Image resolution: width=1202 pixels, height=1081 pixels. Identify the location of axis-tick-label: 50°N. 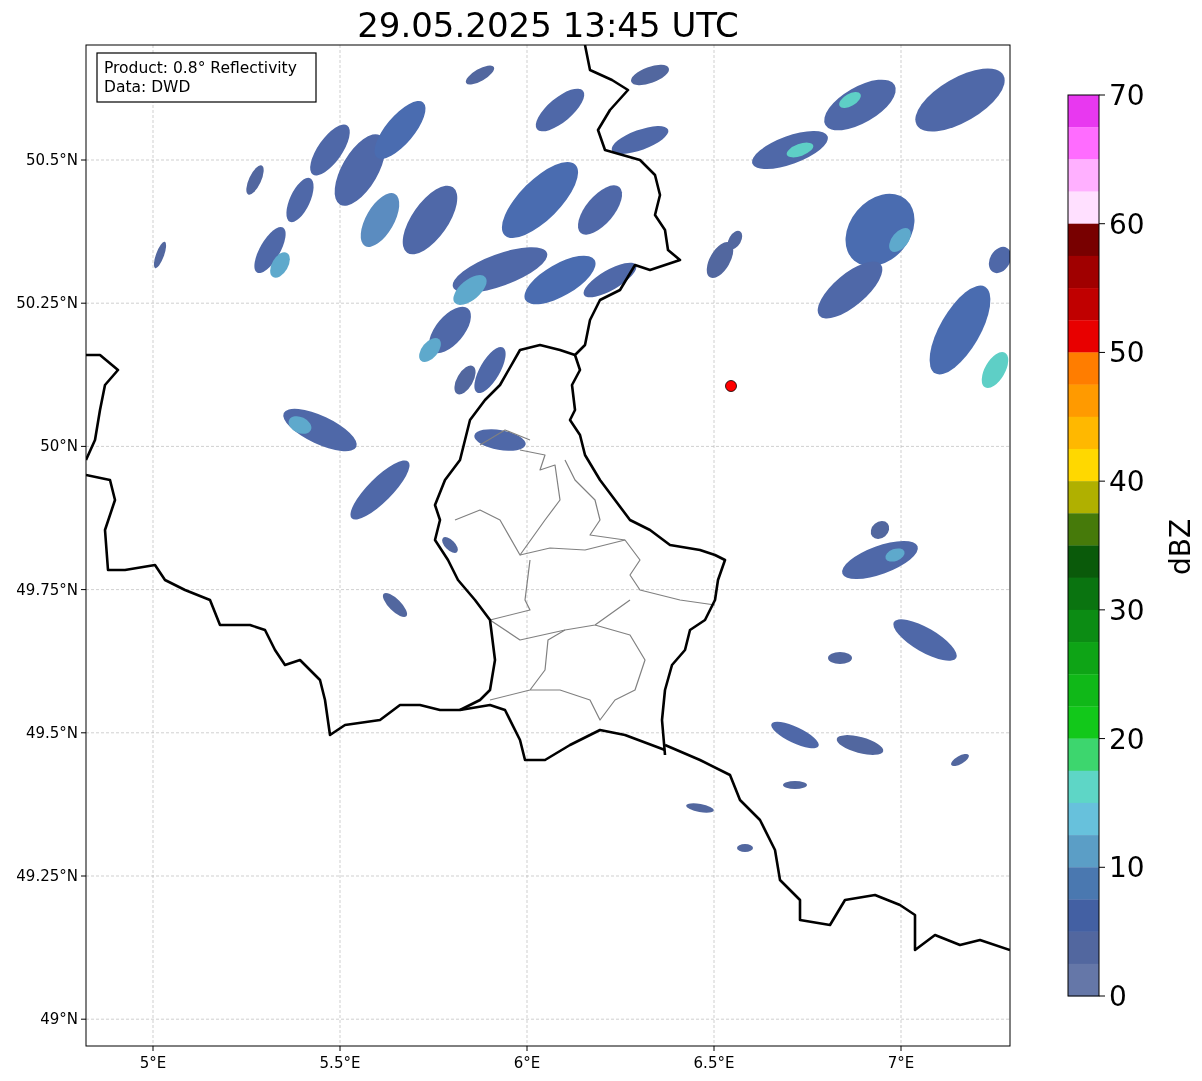
(59, 446).